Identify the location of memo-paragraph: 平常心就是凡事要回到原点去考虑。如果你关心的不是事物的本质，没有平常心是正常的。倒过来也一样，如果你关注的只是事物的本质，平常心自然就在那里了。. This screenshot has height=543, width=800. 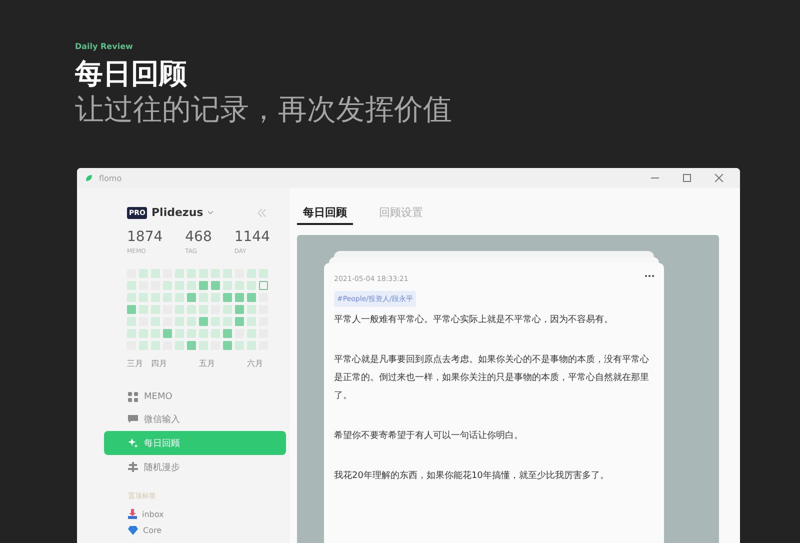
(492, 378).